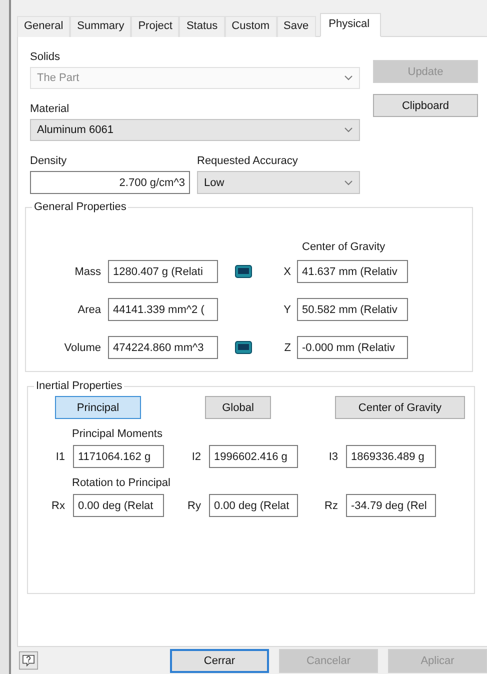 The width and height of the screenshot is (487, 674). I want to click on tab: Project, so click(155, 26).